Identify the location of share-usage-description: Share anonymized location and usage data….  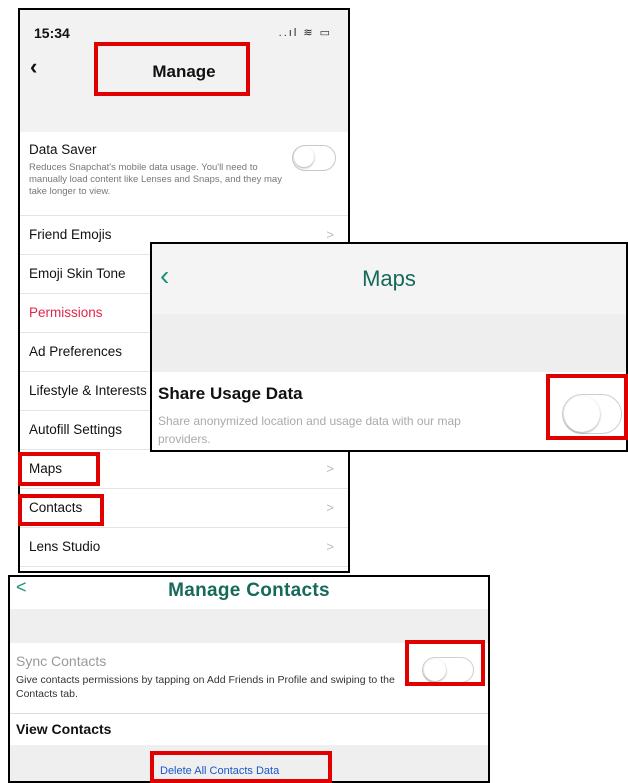
(309, 430).